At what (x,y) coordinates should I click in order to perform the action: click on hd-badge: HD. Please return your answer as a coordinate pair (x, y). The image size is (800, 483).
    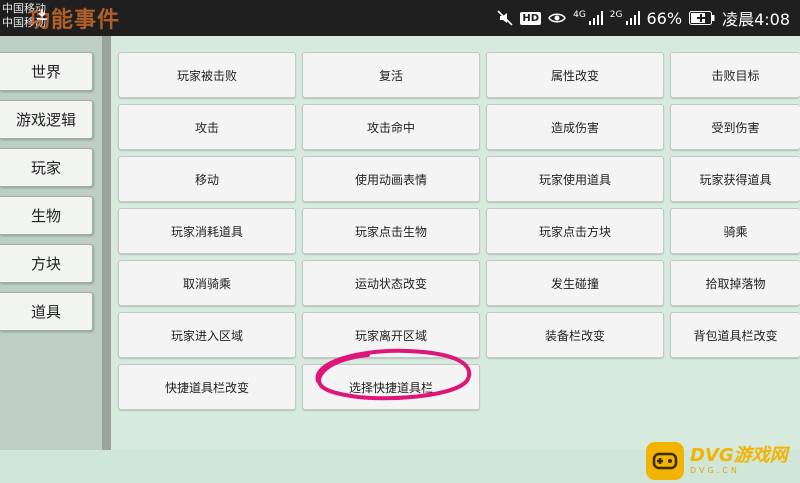
    Looking at the image, I should click on (531, 18).